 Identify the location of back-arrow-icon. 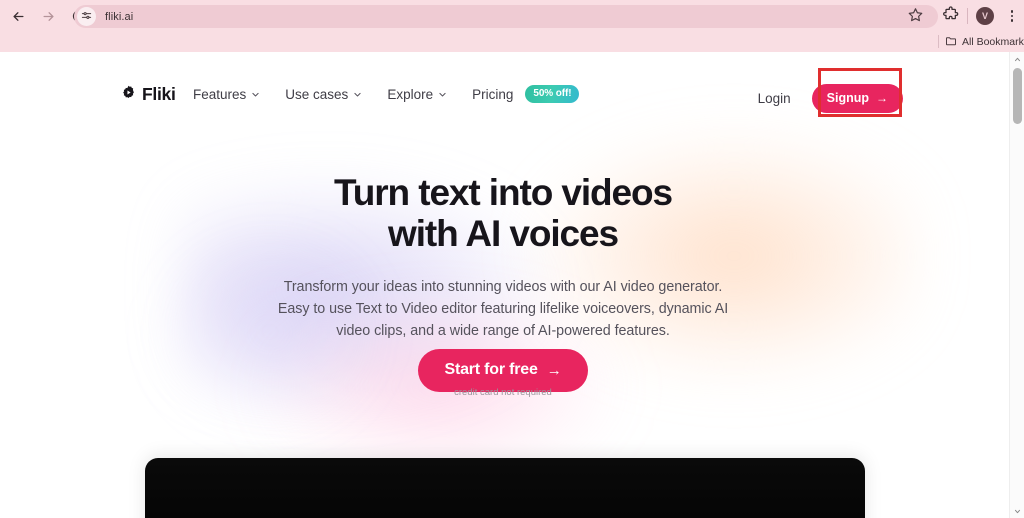
(18, 16).